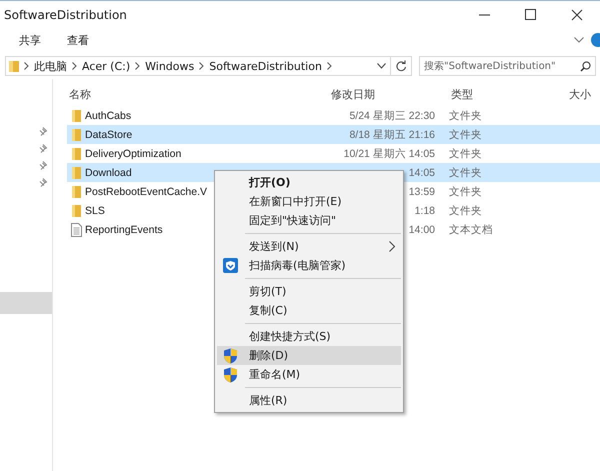  I want to click on file-name: DataStore, so click(109, 134).